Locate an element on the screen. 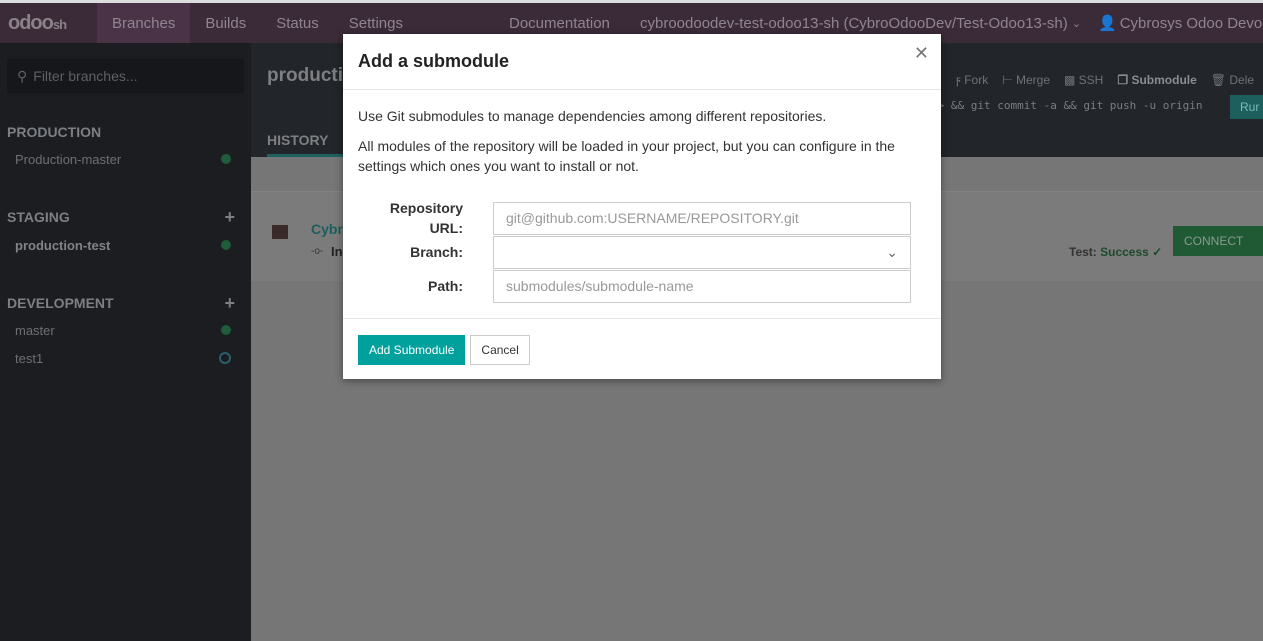 The image size is (1263, 641). status-building-icon is located at coordinates (225, 358).